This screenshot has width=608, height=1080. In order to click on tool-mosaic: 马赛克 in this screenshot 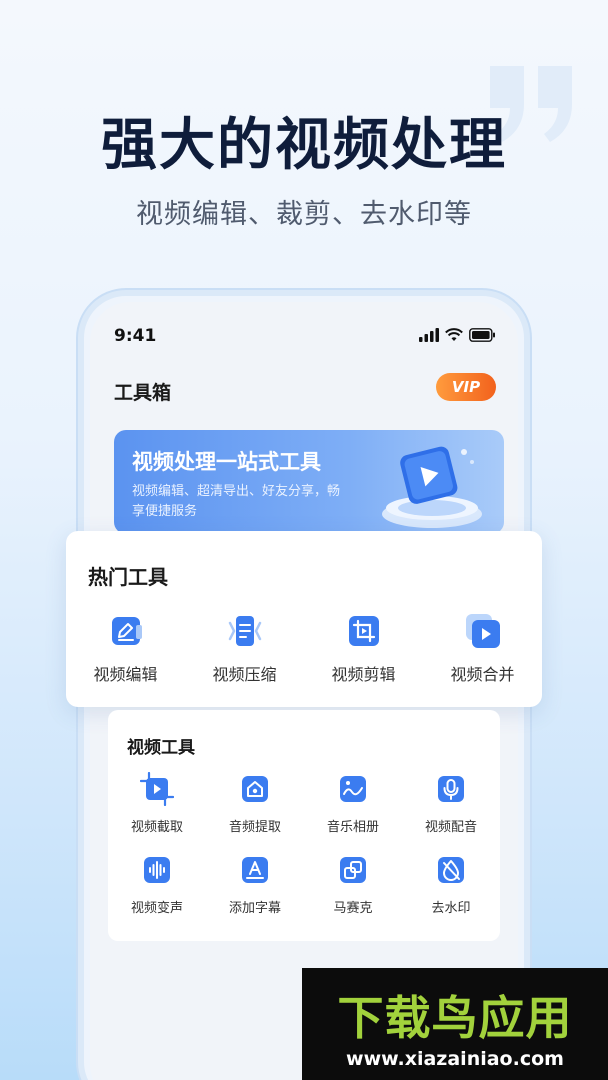, I will do `click(353, 884)`.